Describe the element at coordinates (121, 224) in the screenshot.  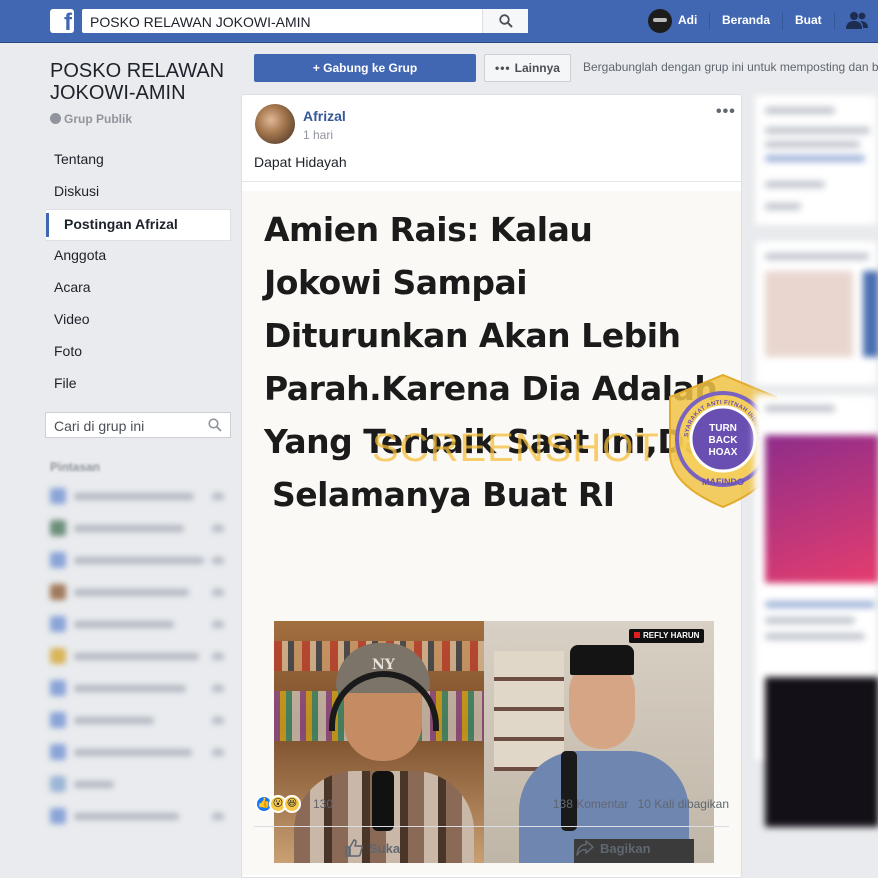
I see `sidebar-item-label: Postingan Afrizal` at that location.